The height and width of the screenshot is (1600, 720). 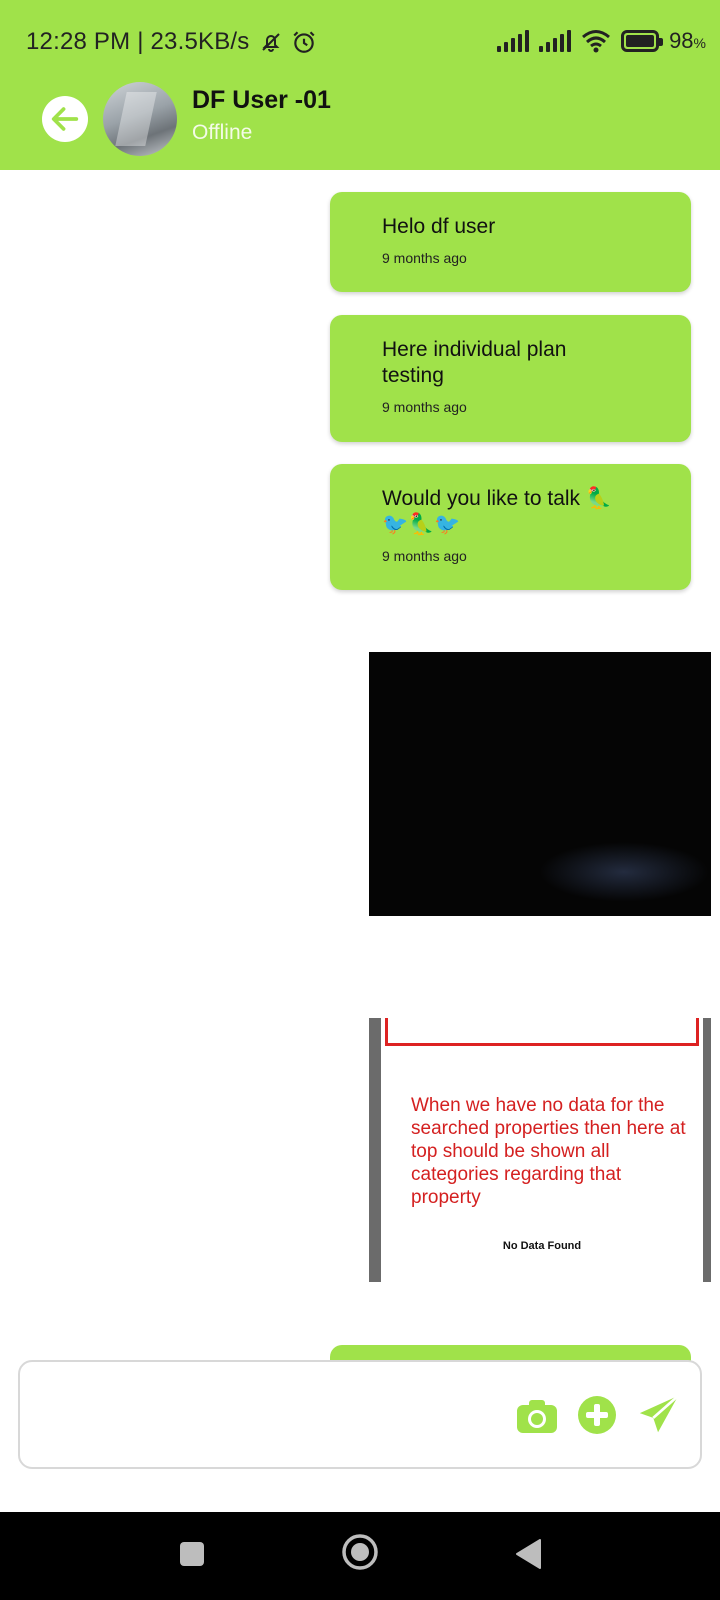 I want to click on add-circle-icon, so click(x=597, y=1415).